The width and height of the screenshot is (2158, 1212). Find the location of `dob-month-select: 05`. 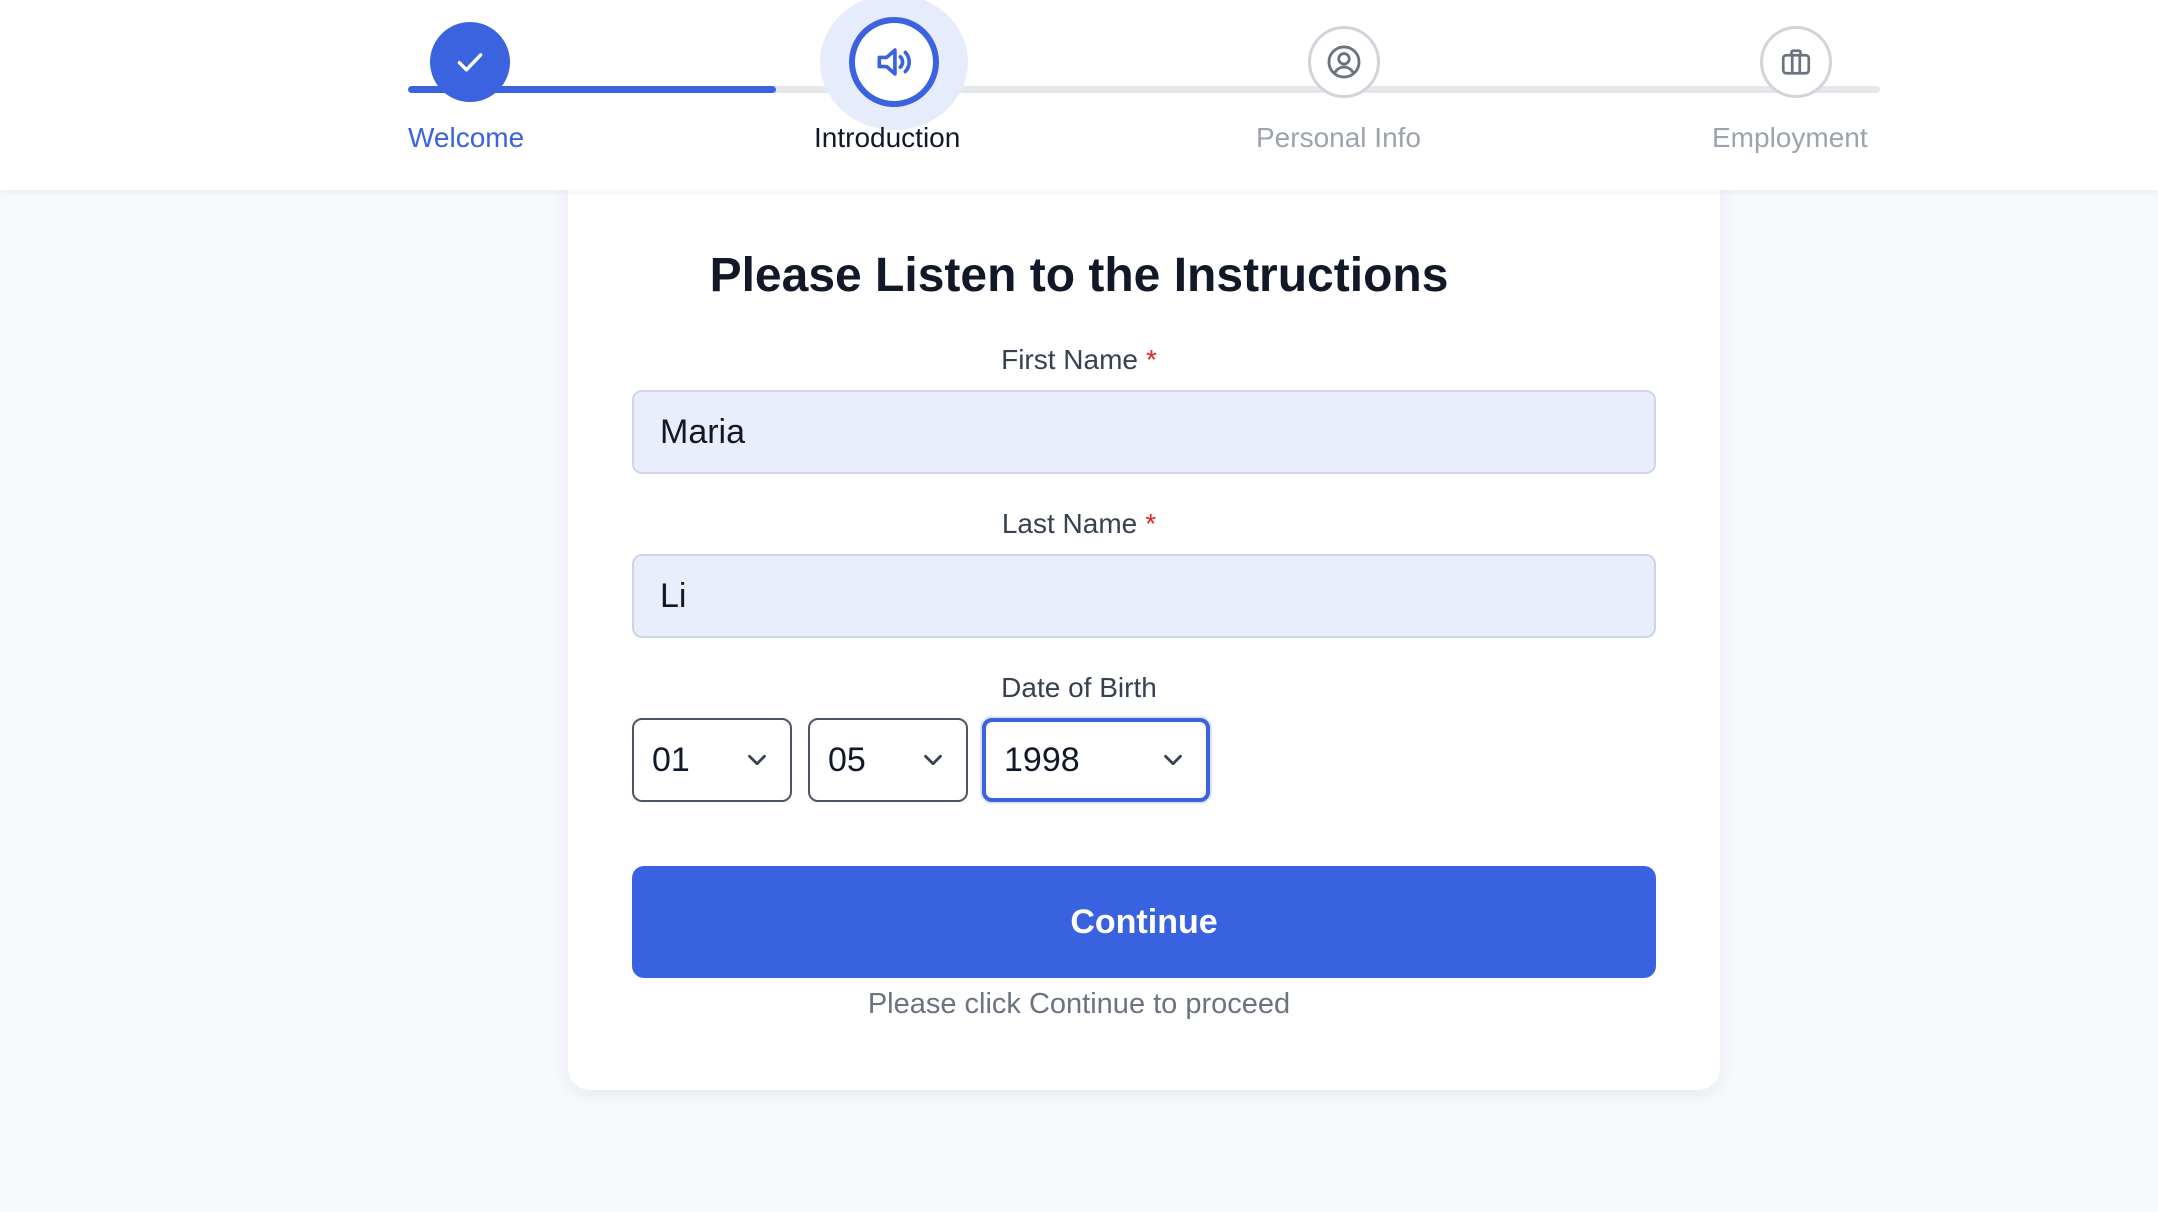

dob-month-select: 05 is located at coordinates (888, 760).